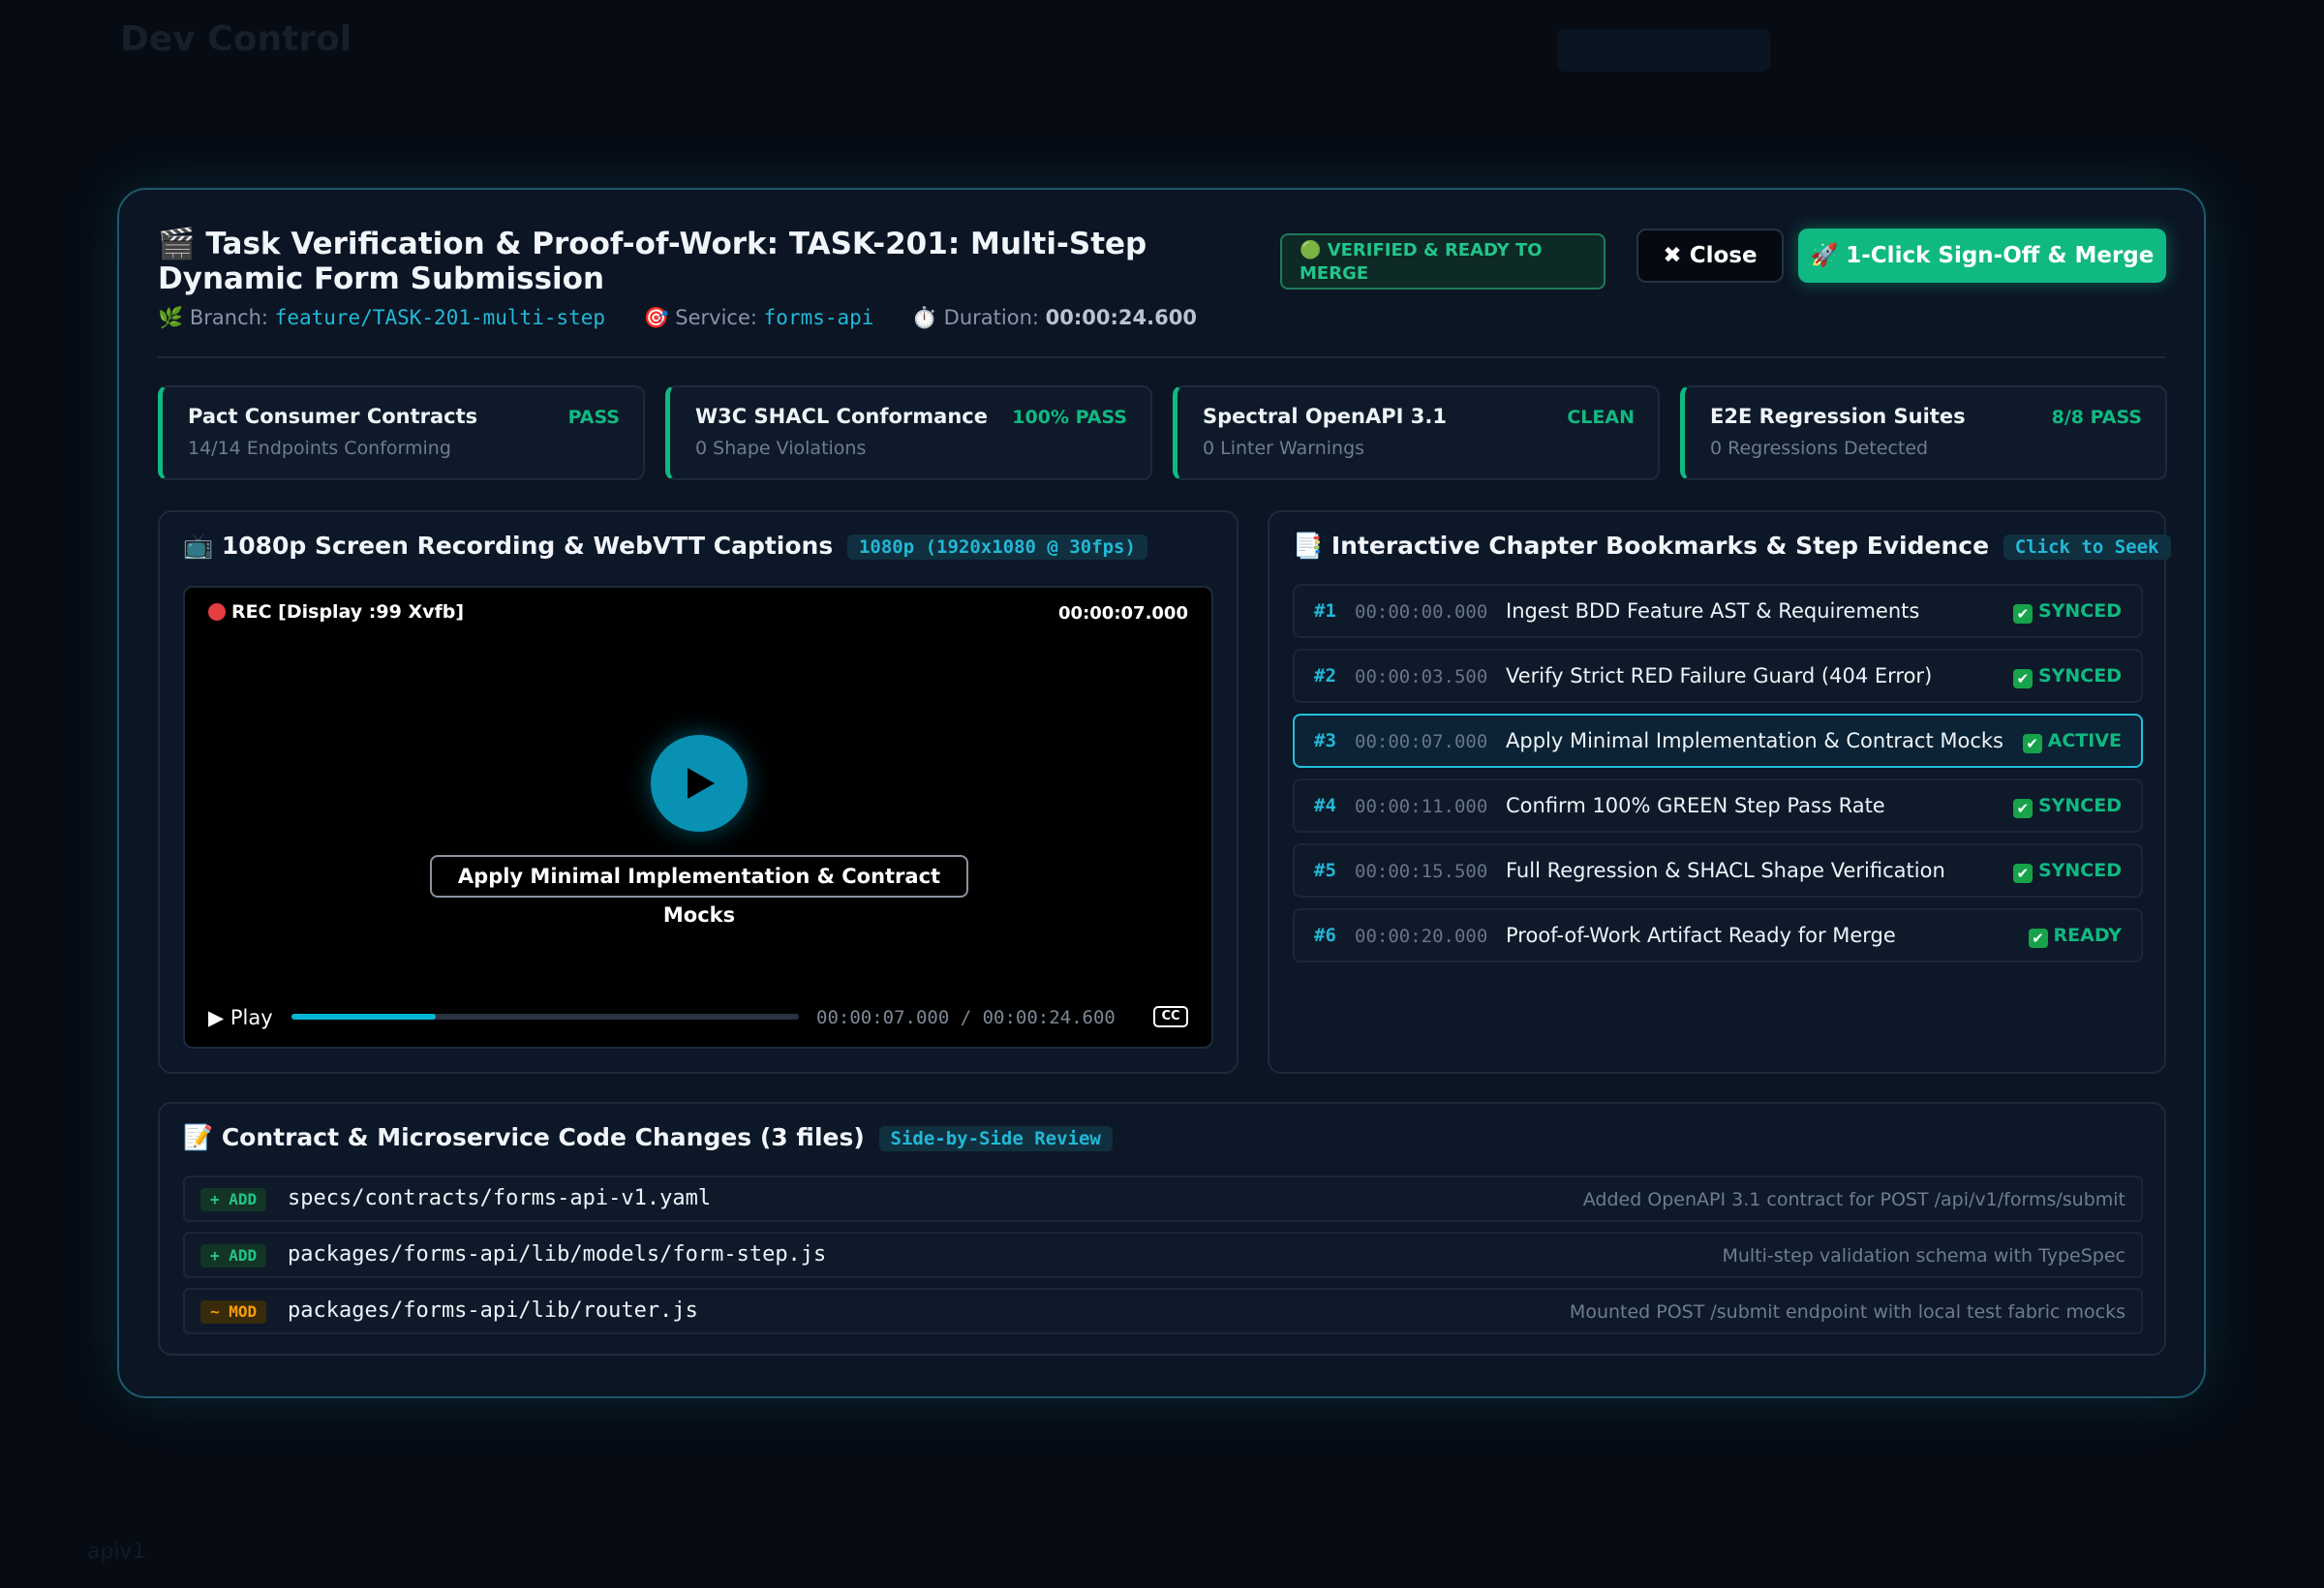  What do you see at coordinates (1325, 870) in the screenshot?
I see `chapter-number: #5` at bounding box center [1325, 870].